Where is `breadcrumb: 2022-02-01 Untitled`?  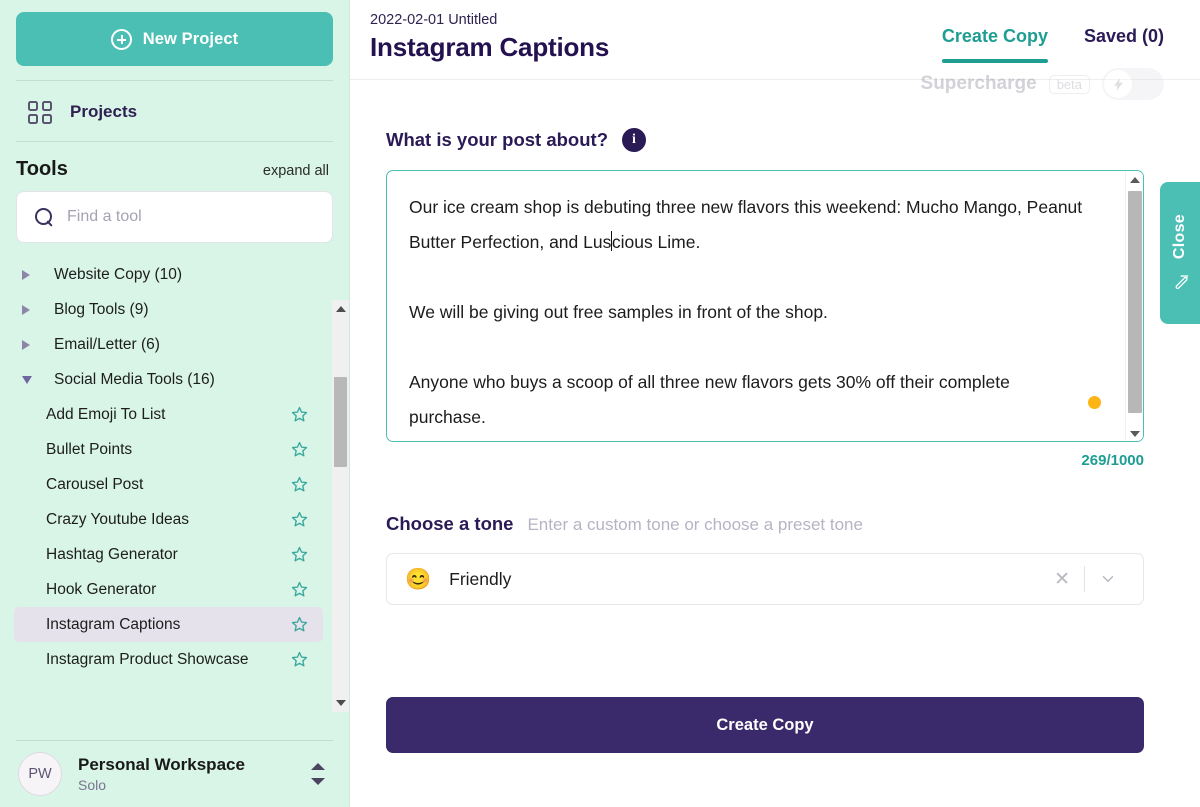 breadcrumb: 2022-02-01 Untitled is located at coordinates (656, 20).